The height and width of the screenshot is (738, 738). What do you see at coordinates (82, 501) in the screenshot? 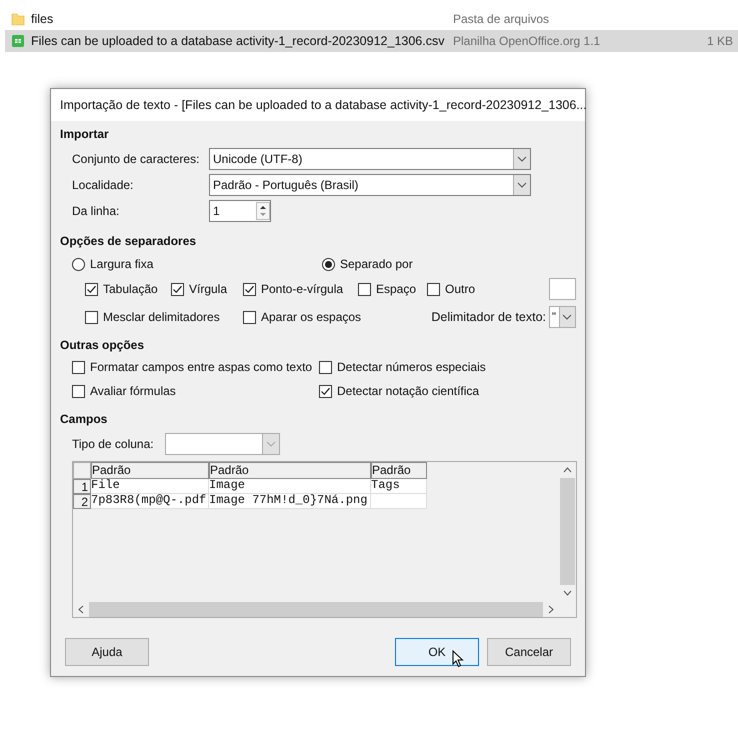
I see `row-number: 2` at bounding box center [82, 501].